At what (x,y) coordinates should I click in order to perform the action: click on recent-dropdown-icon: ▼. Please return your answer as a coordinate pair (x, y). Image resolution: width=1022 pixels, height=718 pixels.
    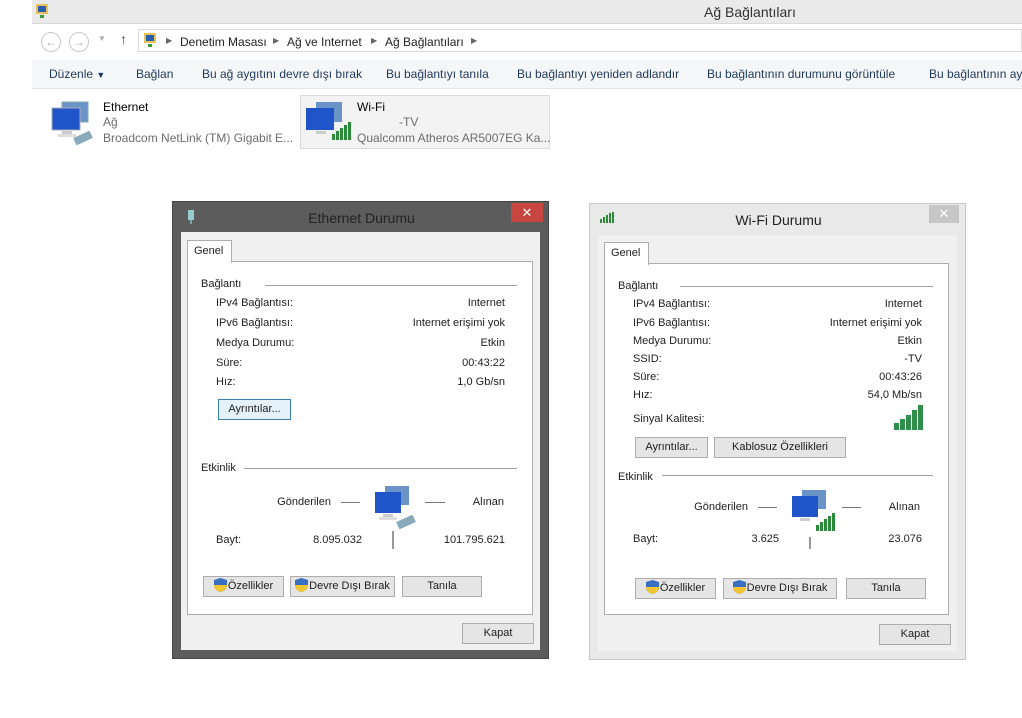
    Looking at the image, I should click on (102, 38).